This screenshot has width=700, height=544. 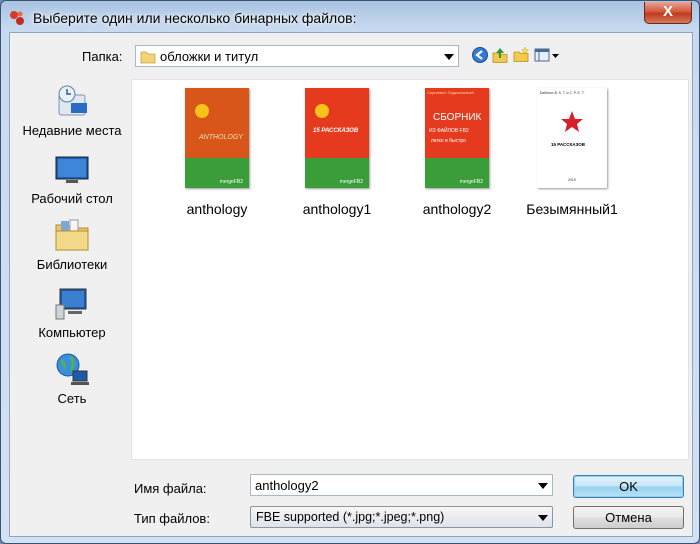 I want to click on cover-footer: 2015, so click(x=572, y=180).